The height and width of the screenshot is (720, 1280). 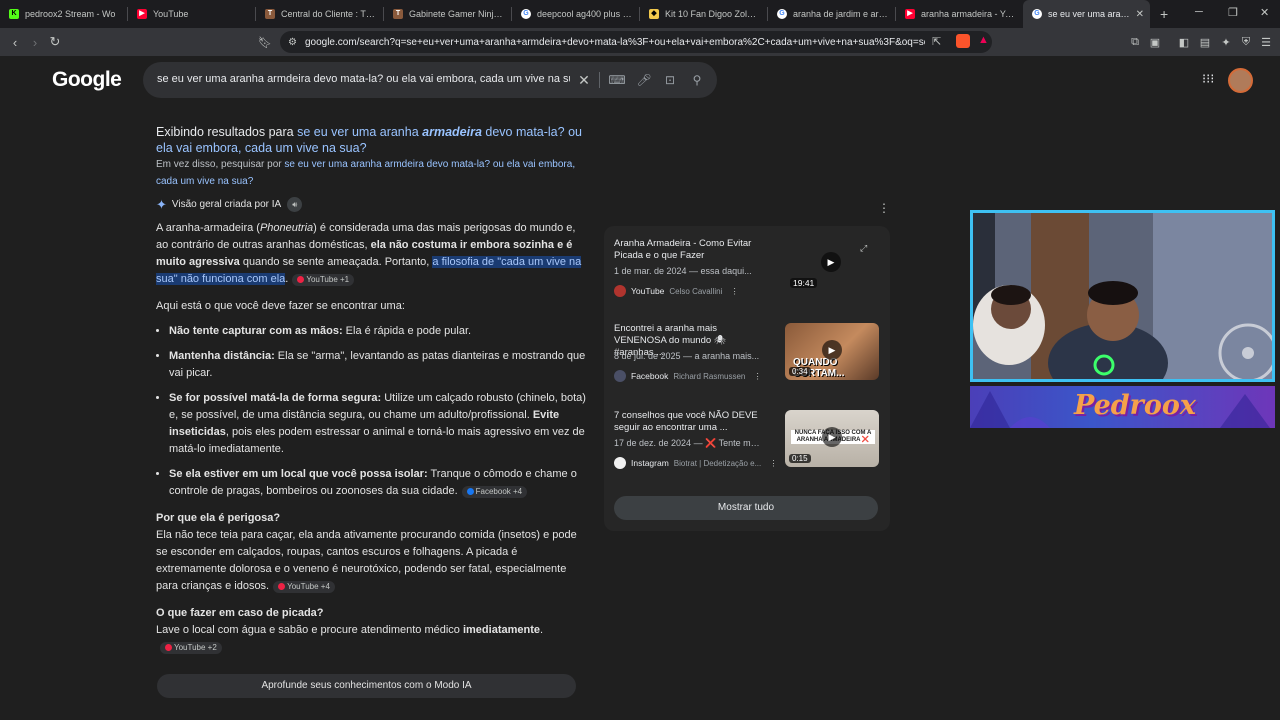 I want to click on source-chip-youtube: YouTube +4, so click(x=304, y=587).